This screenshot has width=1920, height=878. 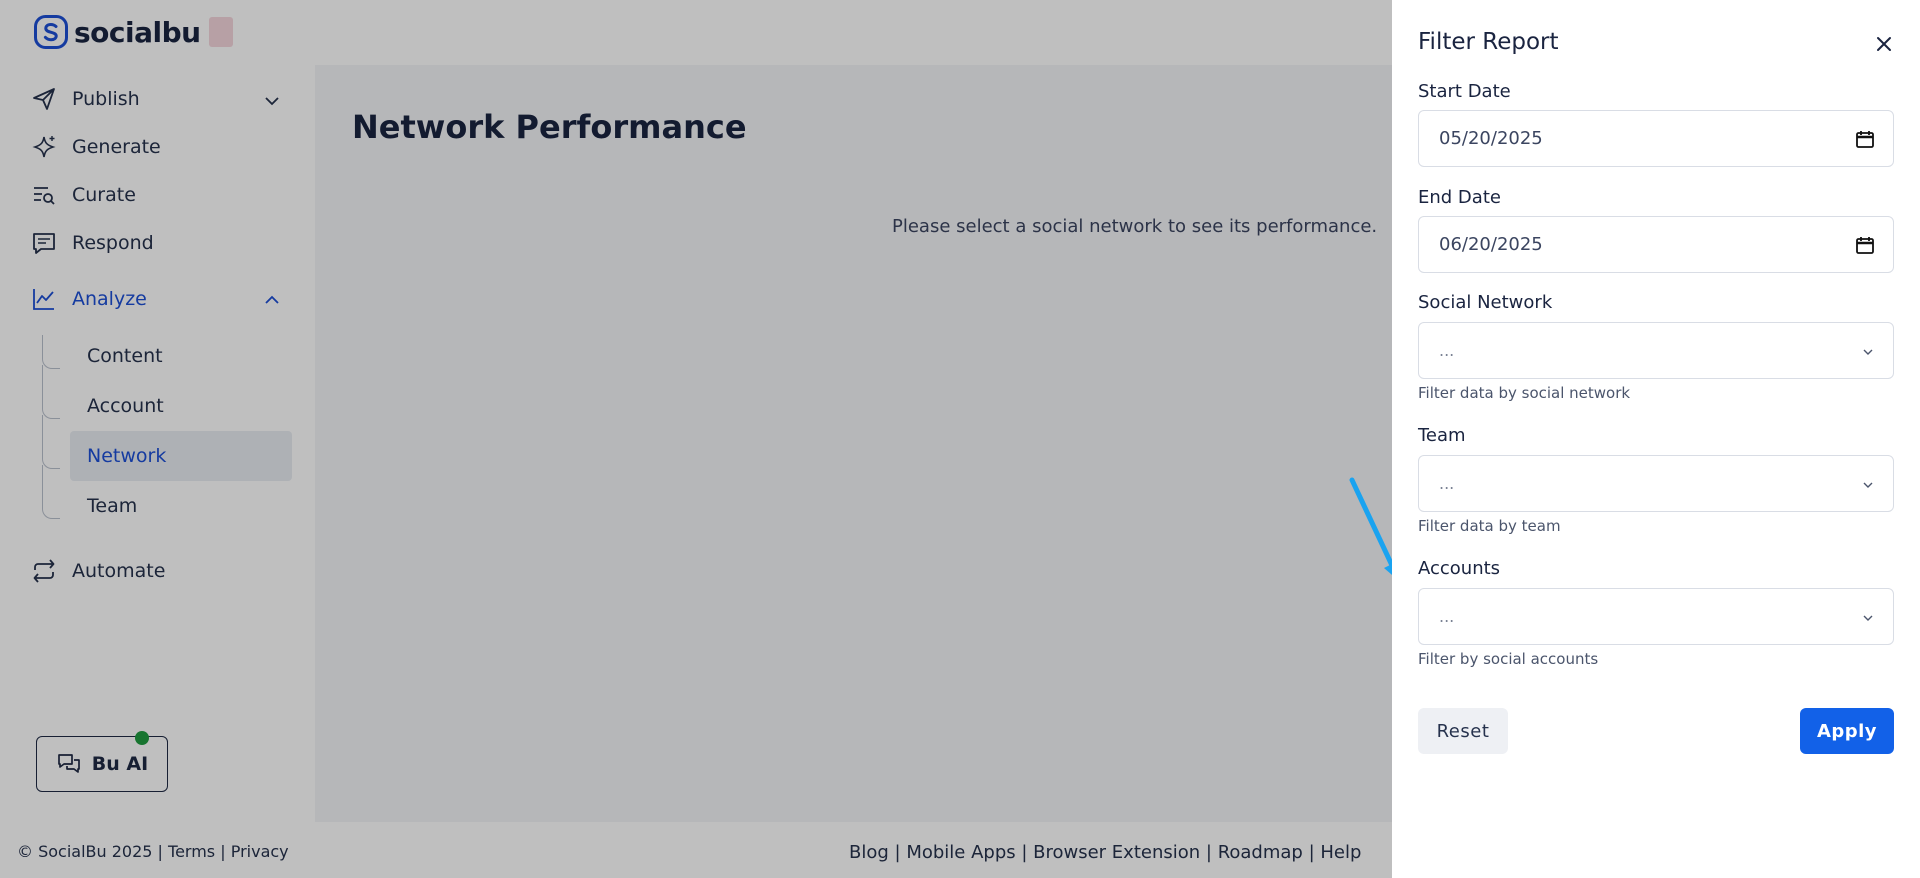 I want to click on close-icon, so click(x=1884, y=44).